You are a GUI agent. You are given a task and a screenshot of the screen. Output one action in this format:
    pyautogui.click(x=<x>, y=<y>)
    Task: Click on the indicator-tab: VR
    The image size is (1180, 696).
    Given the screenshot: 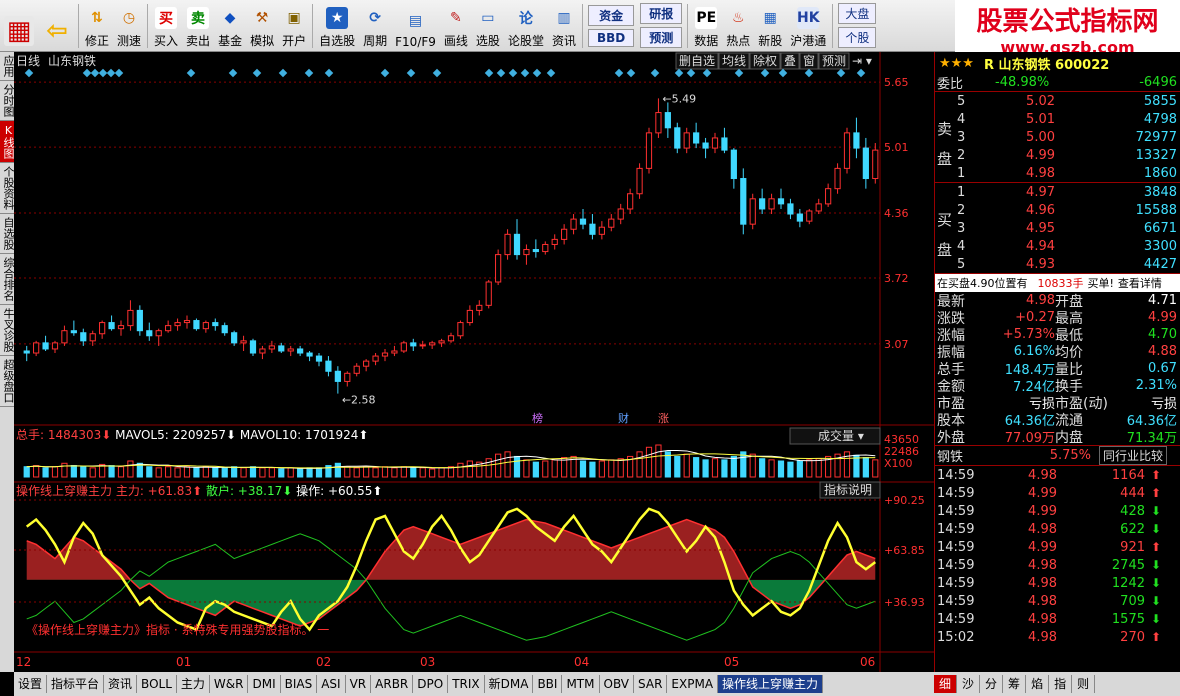 What is the action you would take?
    pyautogui.click(x=359, y=684)
    